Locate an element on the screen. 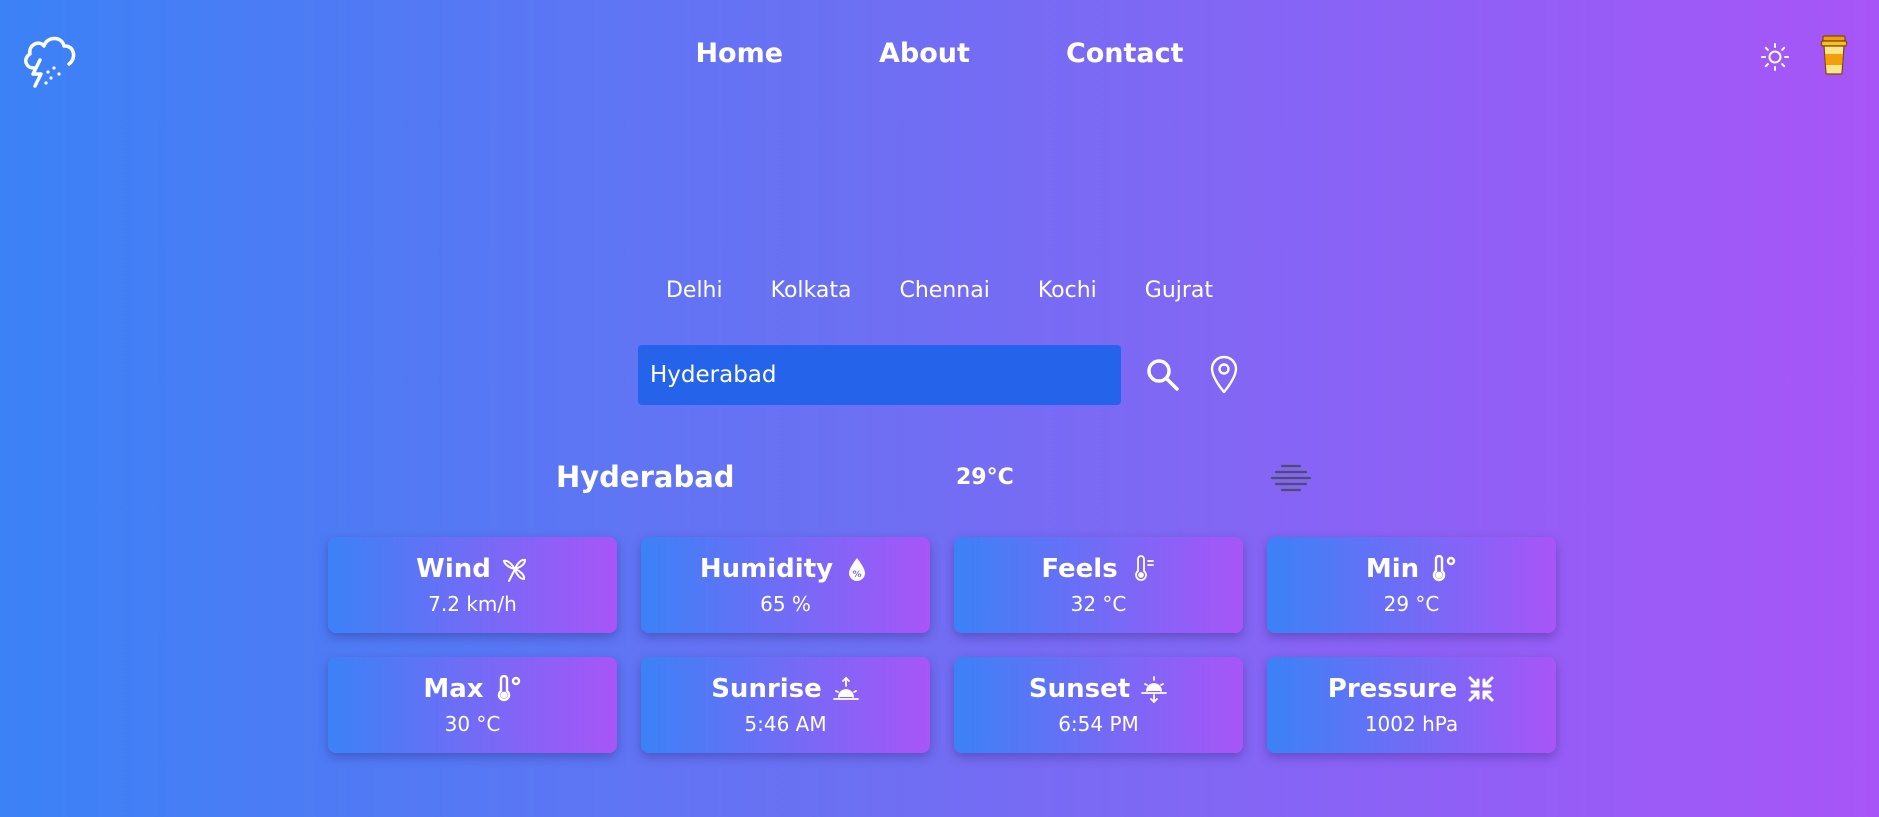 Image resolution: width=1879 pixels, height=817 pixels. thermometer-max-icon is located at coordinates (508, 688).